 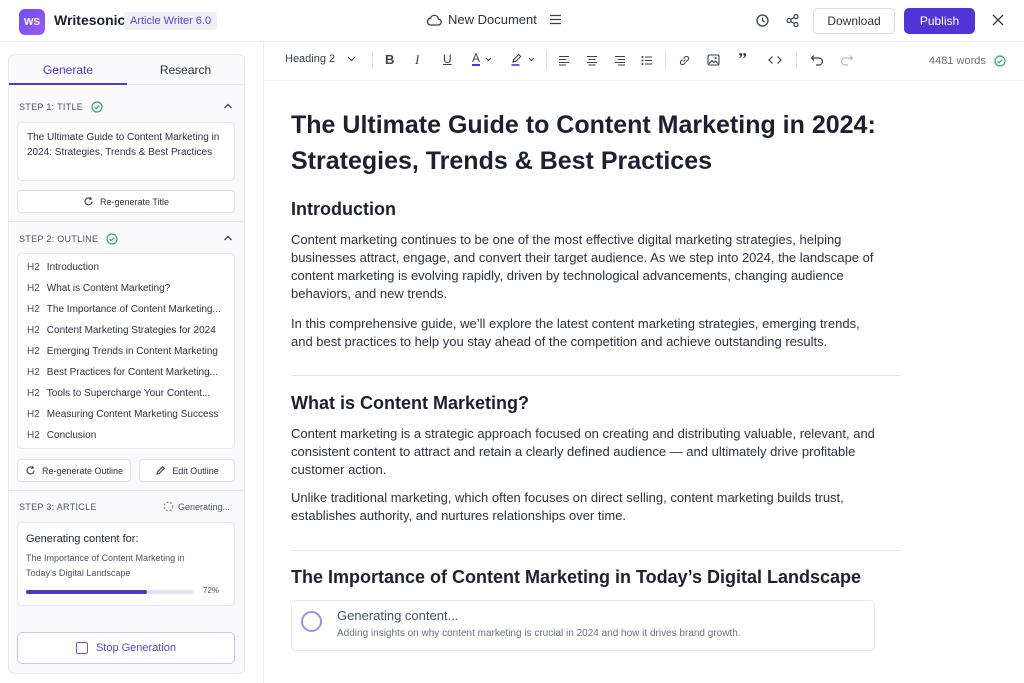 What do you see at coordinates (81, 648) in the screenshot?
I see `stop-square-icon` at bounding box center [81, 648].